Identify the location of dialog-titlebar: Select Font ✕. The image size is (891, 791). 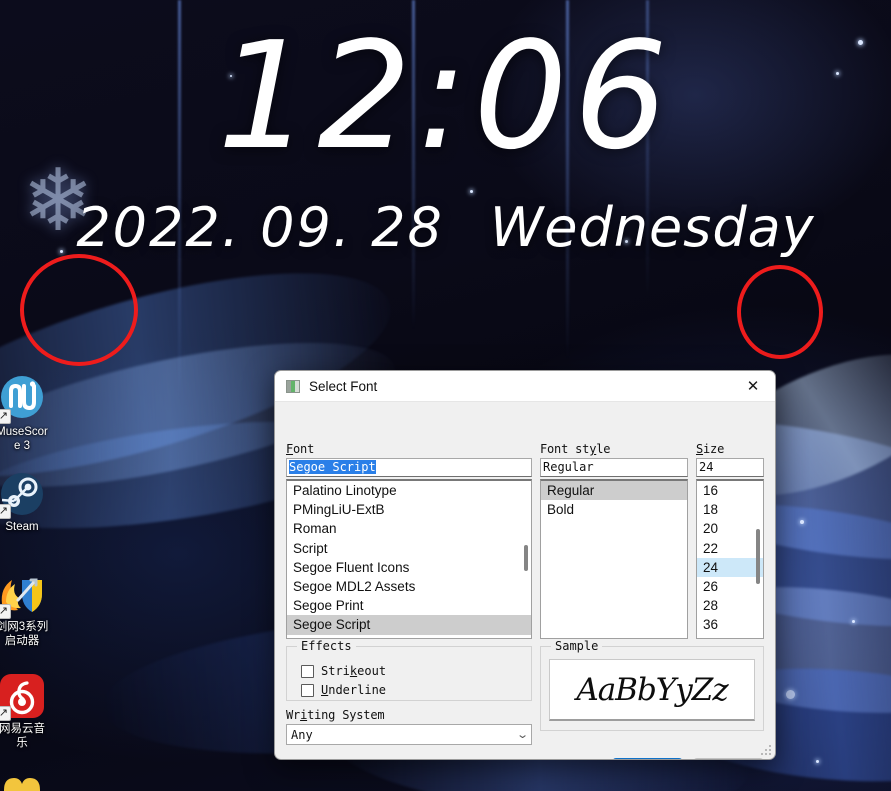
(525, 386).